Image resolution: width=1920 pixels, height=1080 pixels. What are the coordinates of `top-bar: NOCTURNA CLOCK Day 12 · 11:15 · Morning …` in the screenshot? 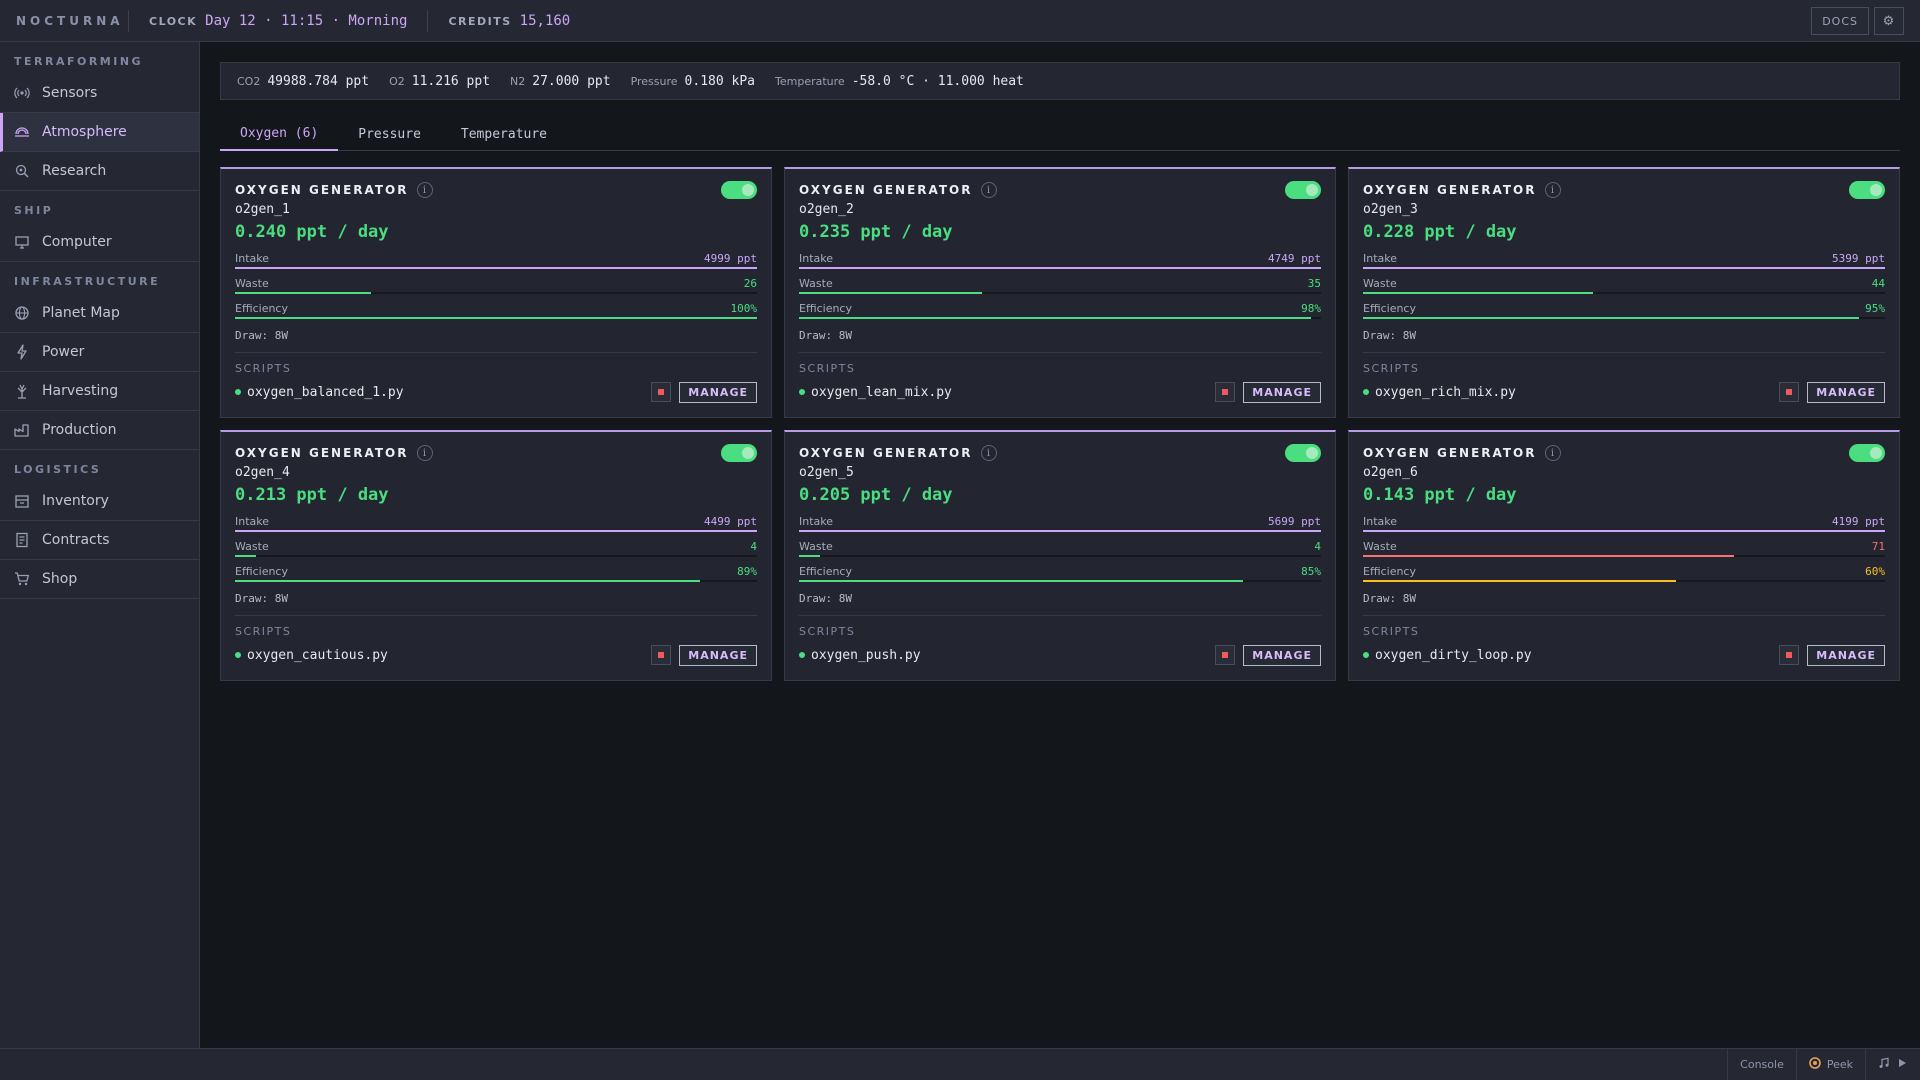 It's located at (960, 21).